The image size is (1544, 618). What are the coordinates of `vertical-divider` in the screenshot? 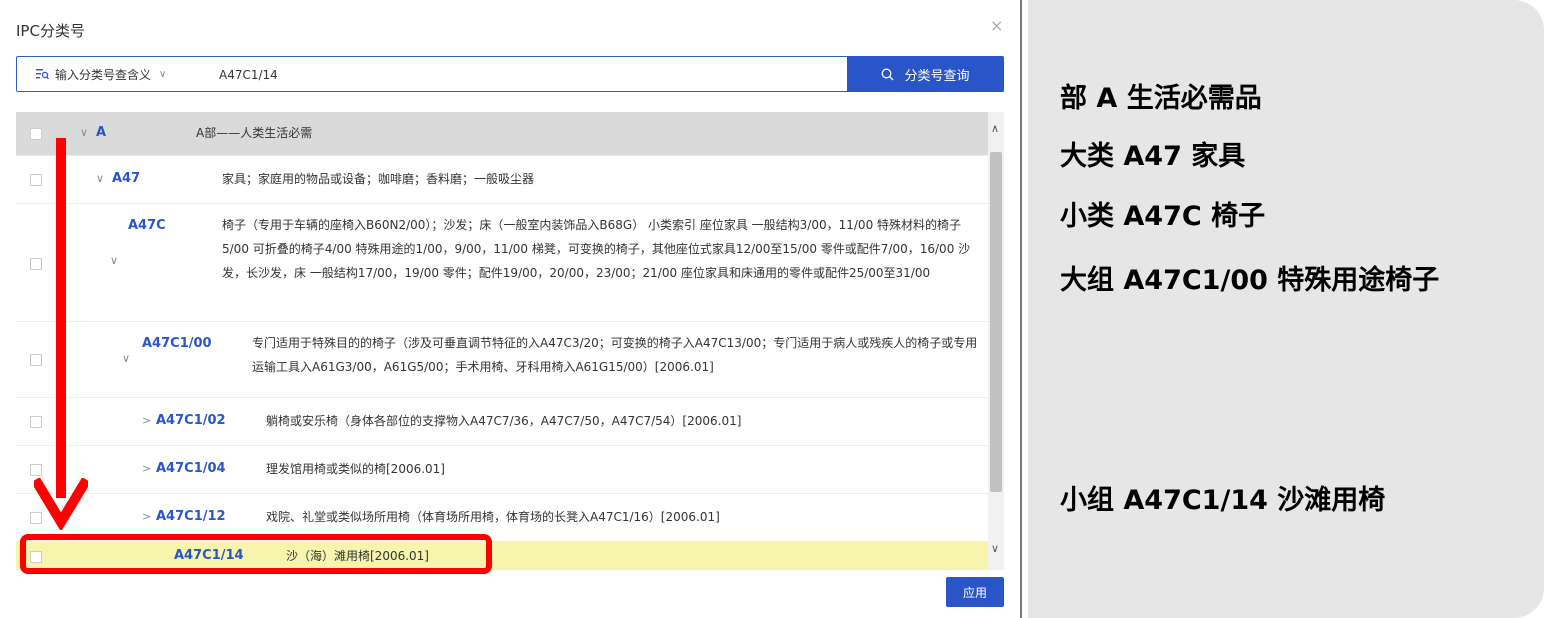 It's located at (1021, 309).